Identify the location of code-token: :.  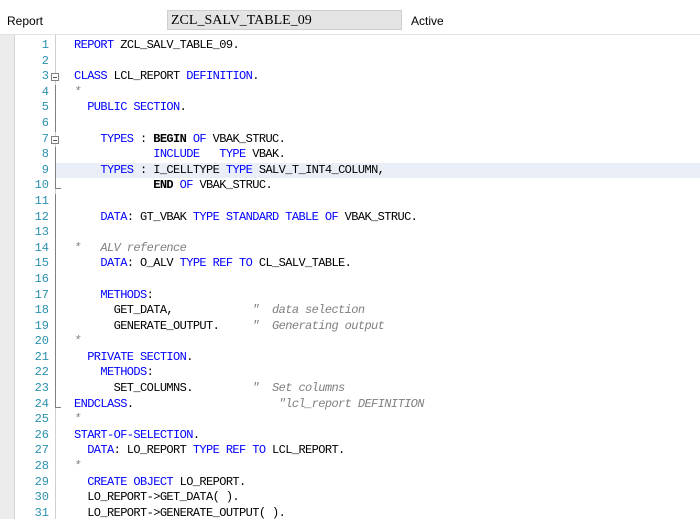
(150, 372).